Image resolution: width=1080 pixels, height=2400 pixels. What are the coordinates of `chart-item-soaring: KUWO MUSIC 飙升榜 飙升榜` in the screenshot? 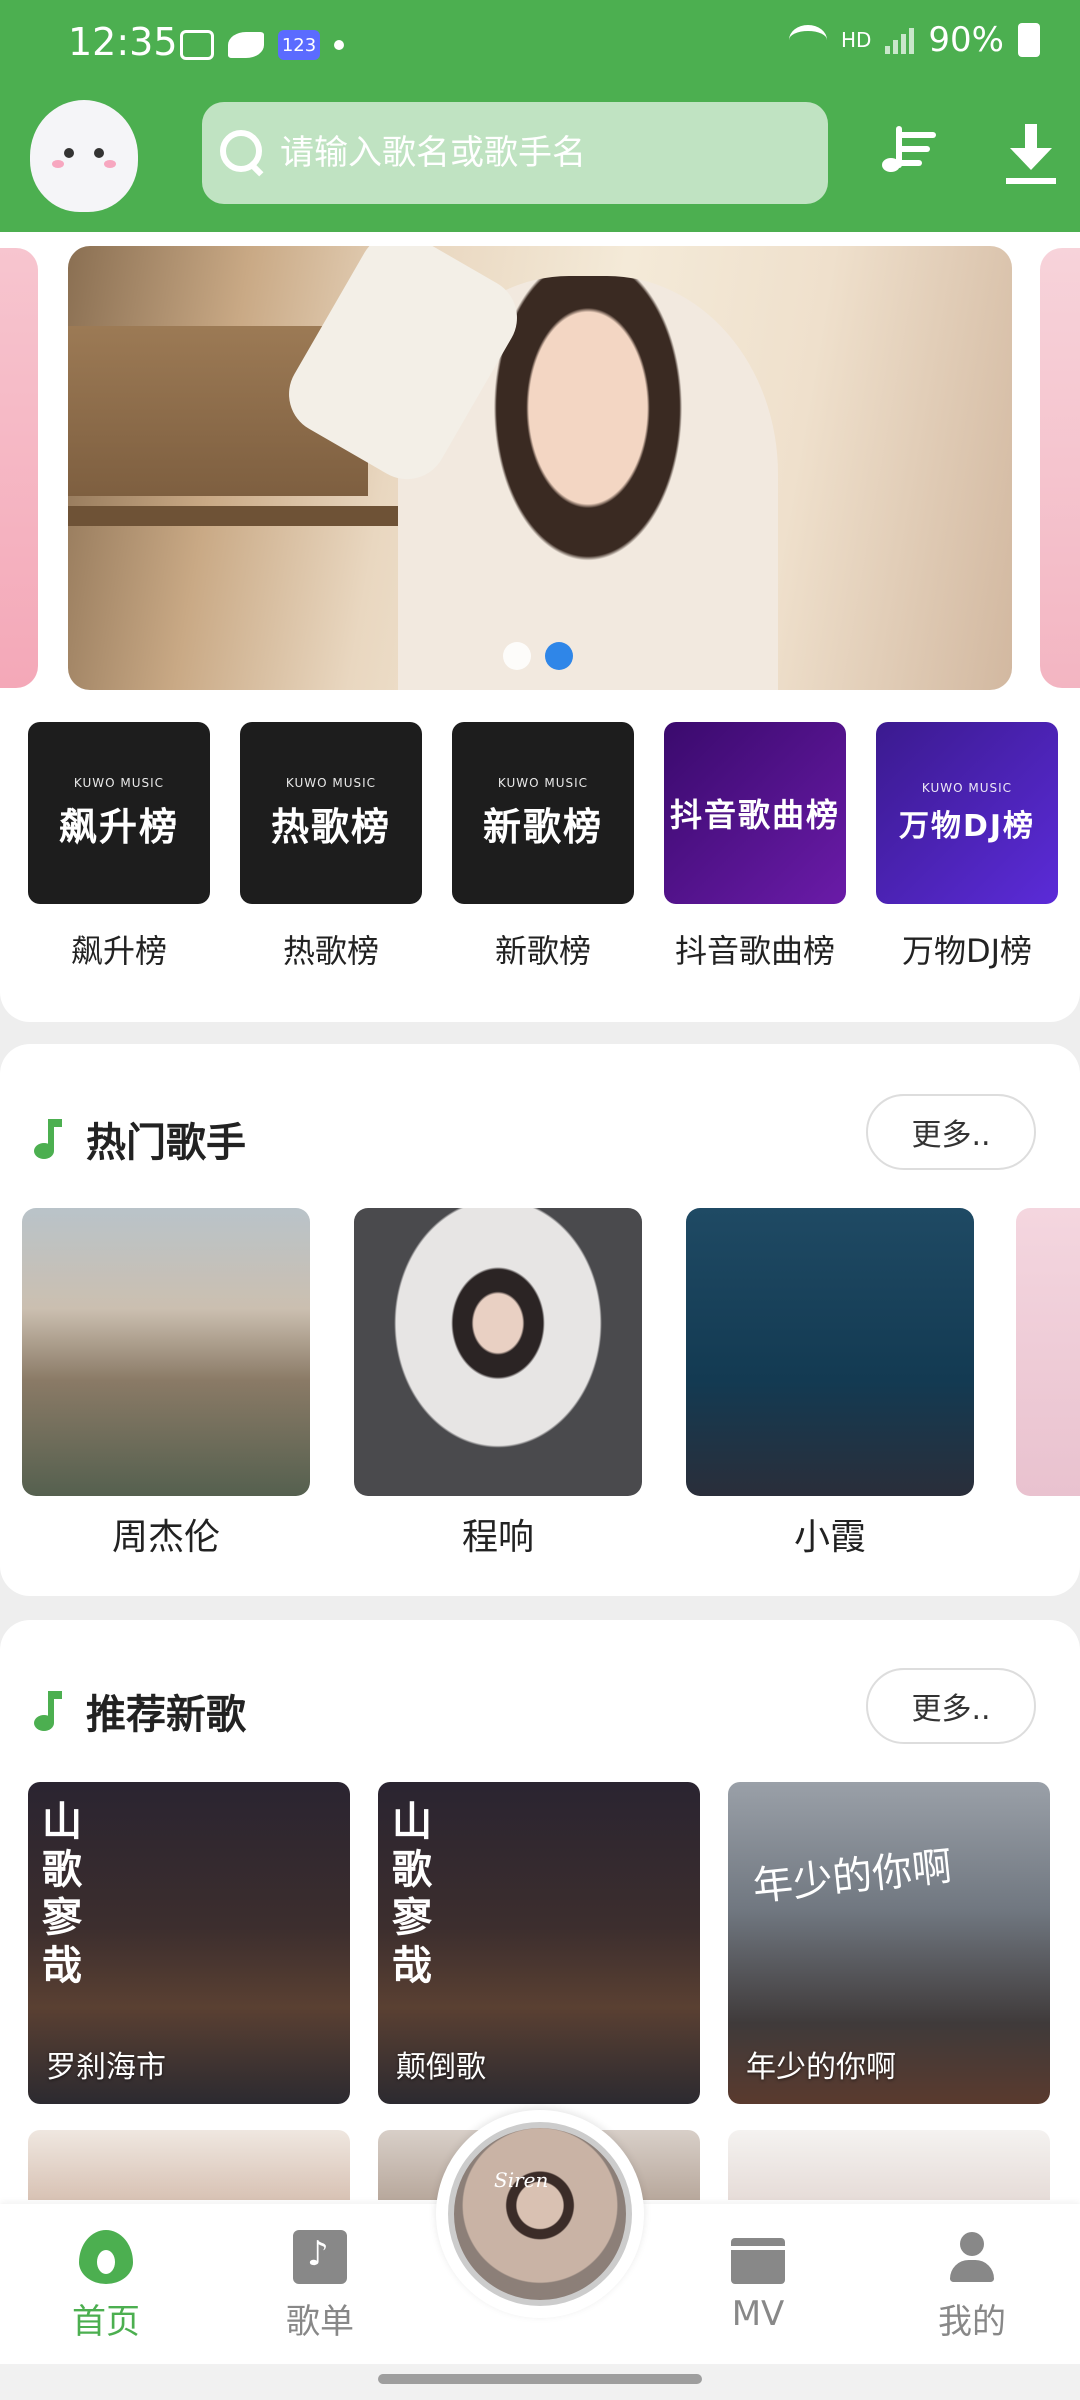 It's located at (119, 847).